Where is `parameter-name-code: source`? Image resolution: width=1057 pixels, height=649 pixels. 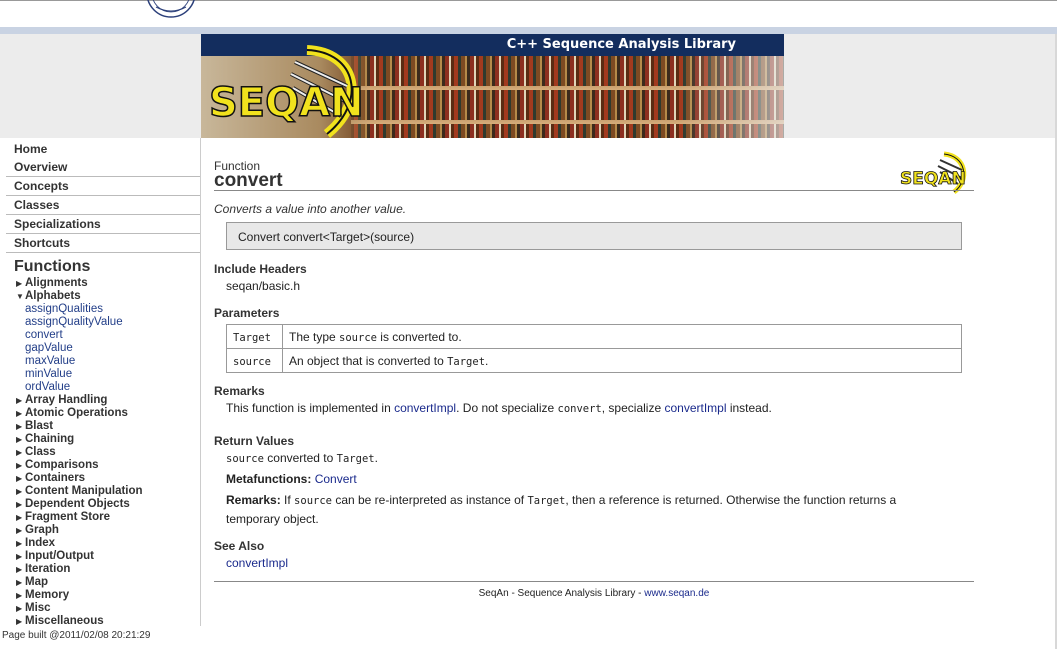 parameter-name-code: source is located at coordinates (252, 361).